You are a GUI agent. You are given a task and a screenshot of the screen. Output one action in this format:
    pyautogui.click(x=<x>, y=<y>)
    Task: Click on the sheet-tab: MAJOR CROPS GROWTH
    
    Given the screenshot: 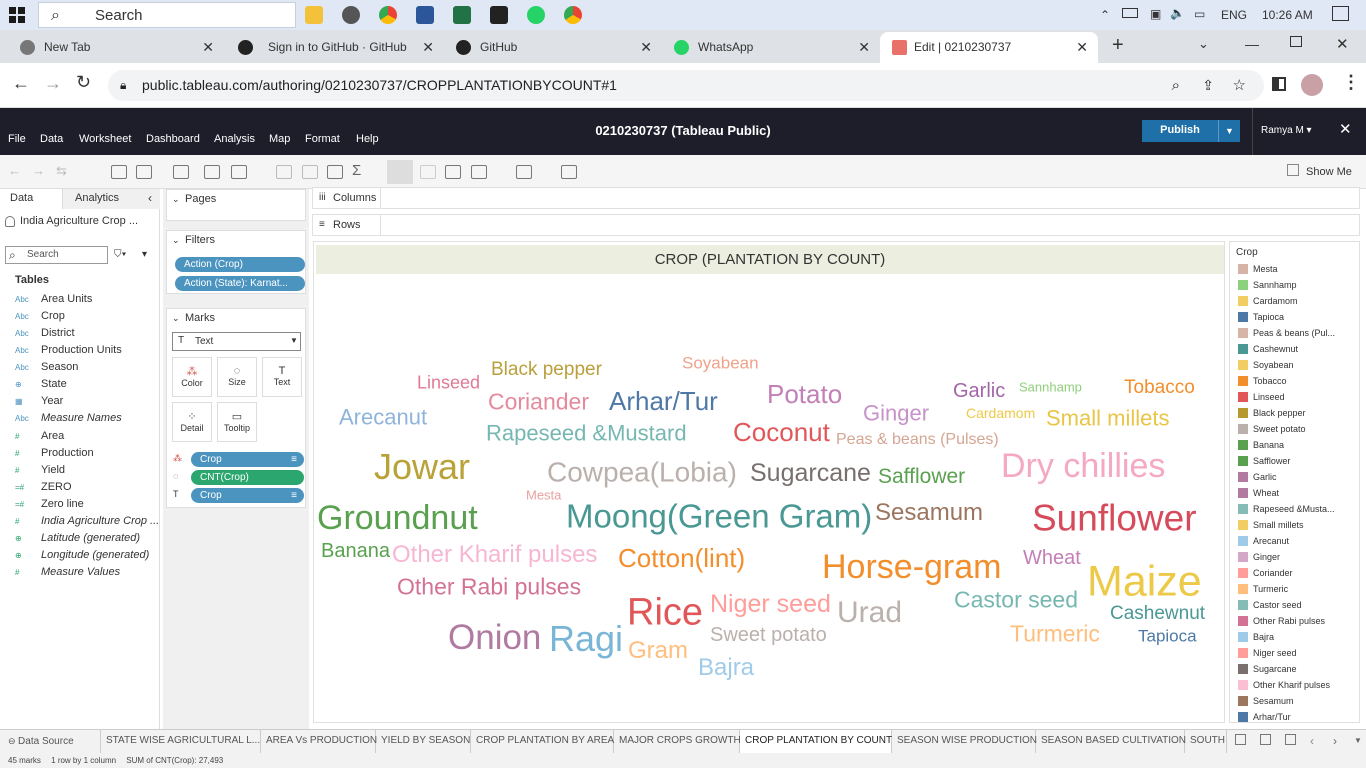 What is the action you would take?
    pyautogui.click(x=677, y=742)
    